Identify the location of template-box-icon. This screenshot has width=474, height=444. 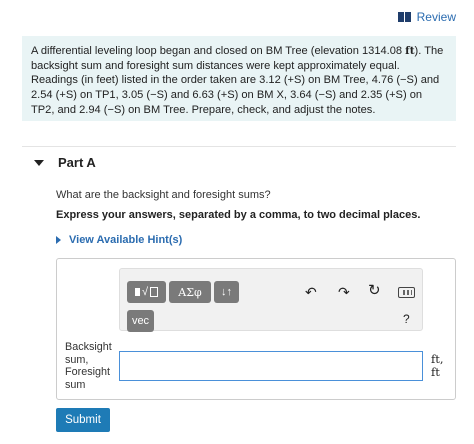
(154, 292).